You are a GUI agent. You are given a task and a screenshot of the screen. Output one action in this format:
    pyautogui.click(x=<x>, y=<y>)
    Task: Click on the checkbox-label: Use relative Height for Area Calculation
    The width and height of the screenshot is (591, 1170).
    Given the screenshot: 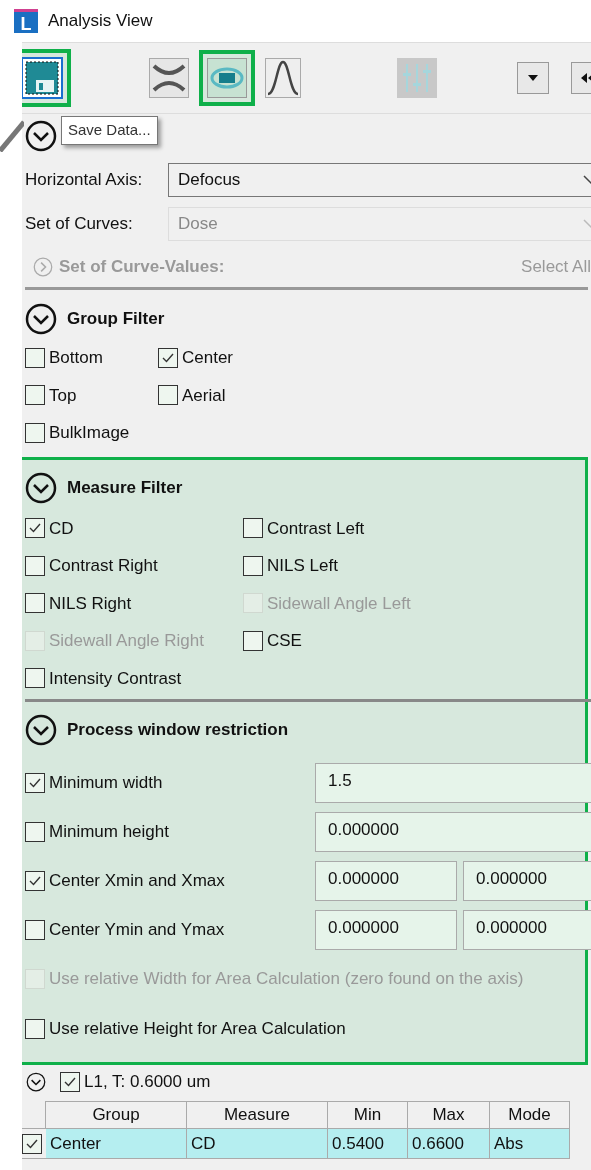 What is the action you would take?
    pyautogui.click(x=197, y=1029)
    